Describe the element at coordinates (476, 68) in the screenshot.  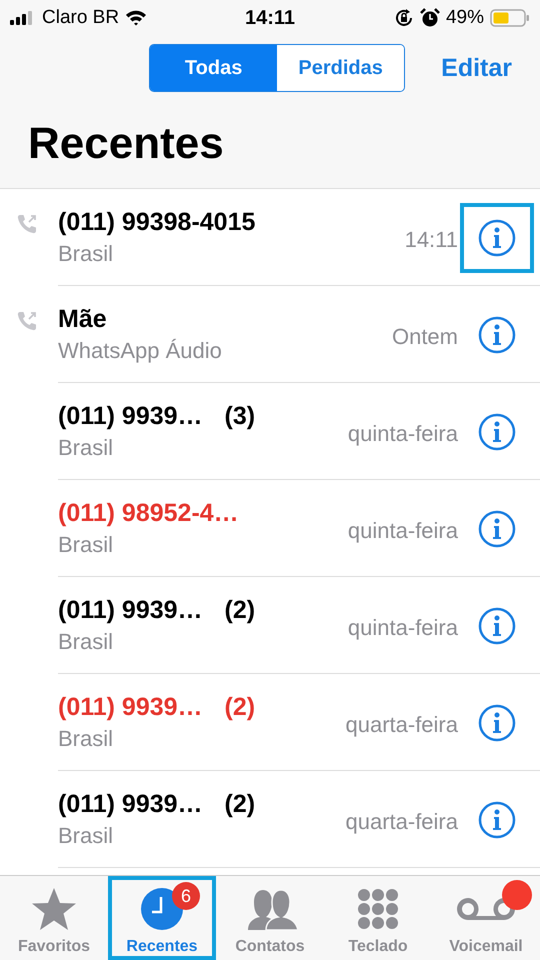
I see `edit-button: Editar` at that location.